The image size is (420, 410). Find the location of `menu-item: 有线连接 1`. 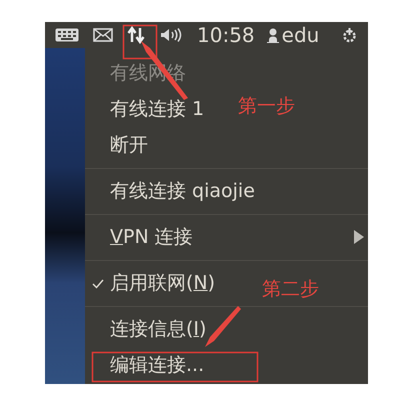

menu-item: 有线连接 1 is located at coordinates (157, 109).